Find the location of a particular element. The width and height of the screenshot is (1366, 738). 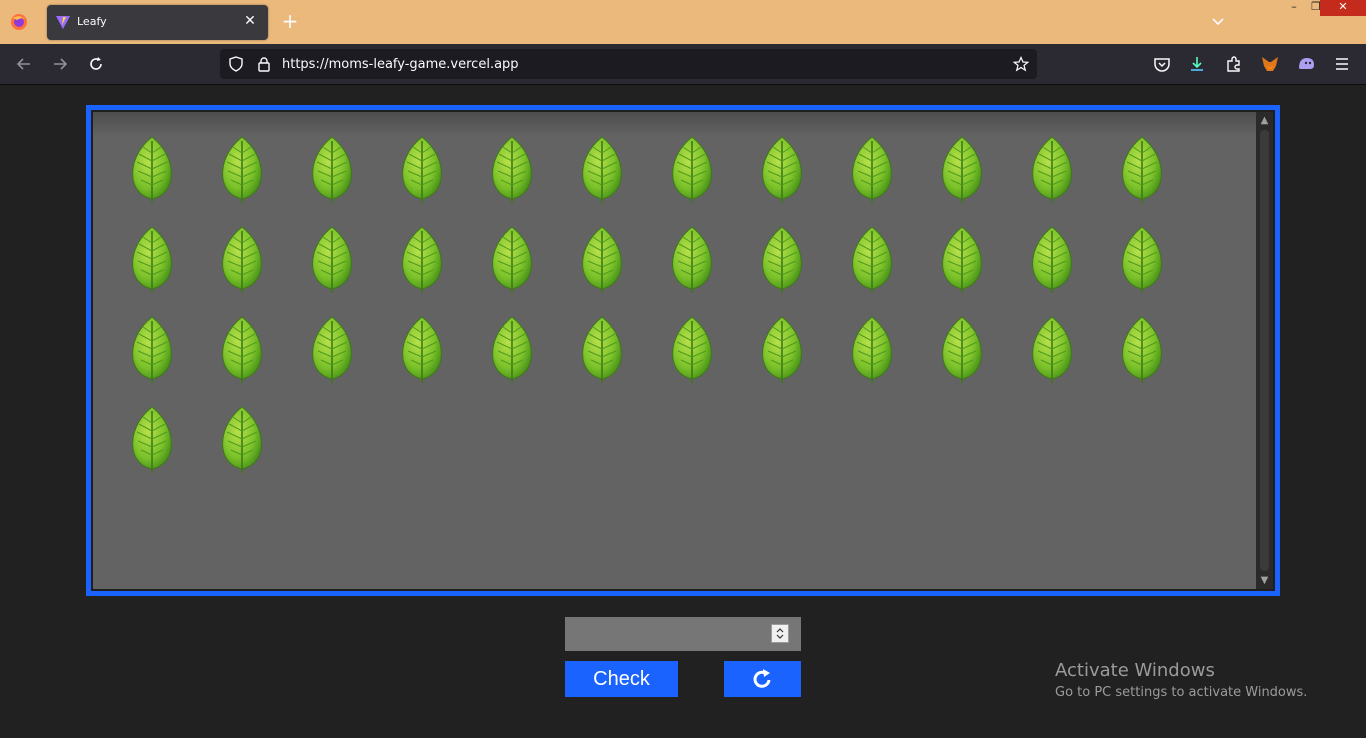

scroll-down-icon: ▼ is located at coordinates (1264, 580).